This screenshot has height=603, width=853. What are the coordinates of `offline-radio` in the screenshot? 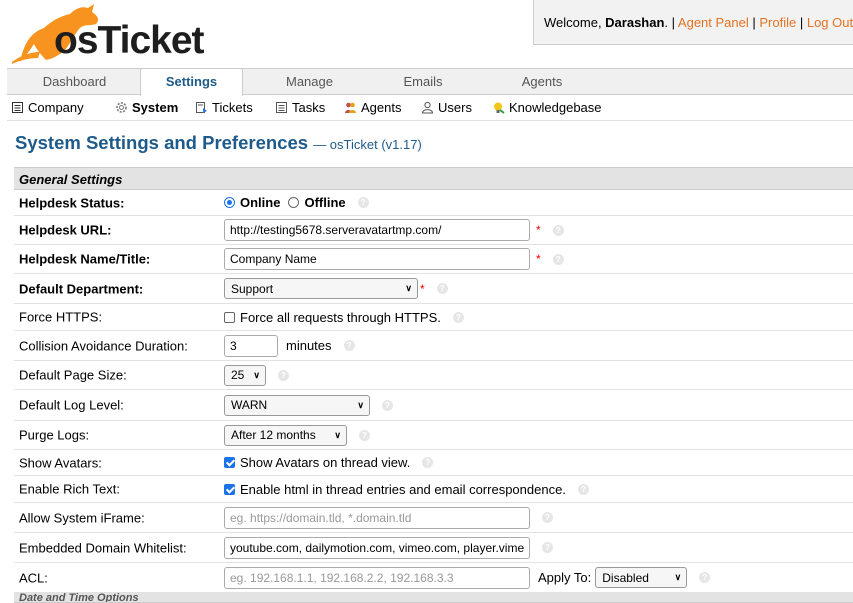 It's located at (294, 202).